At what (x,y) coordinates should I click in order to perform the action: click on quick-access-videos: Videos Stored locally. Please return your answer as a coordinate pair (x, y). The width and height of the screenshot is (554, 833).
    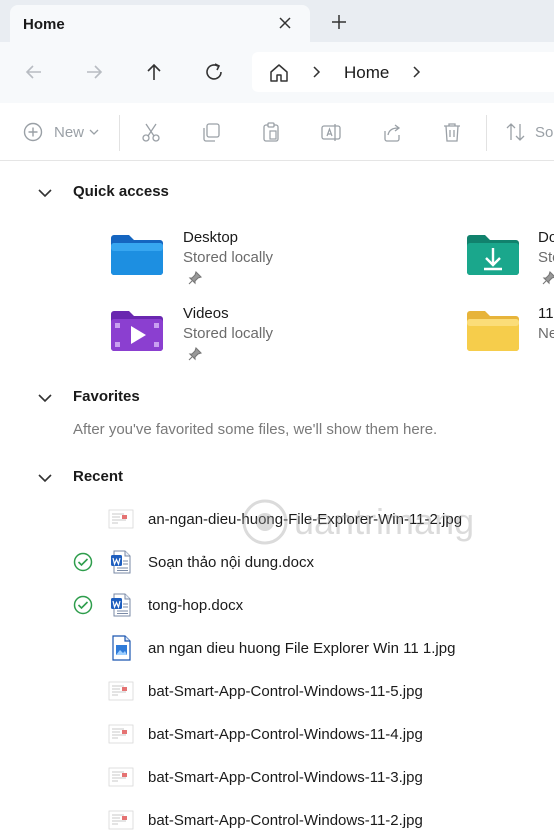
    Looking at the image, I should click on (150, 333).